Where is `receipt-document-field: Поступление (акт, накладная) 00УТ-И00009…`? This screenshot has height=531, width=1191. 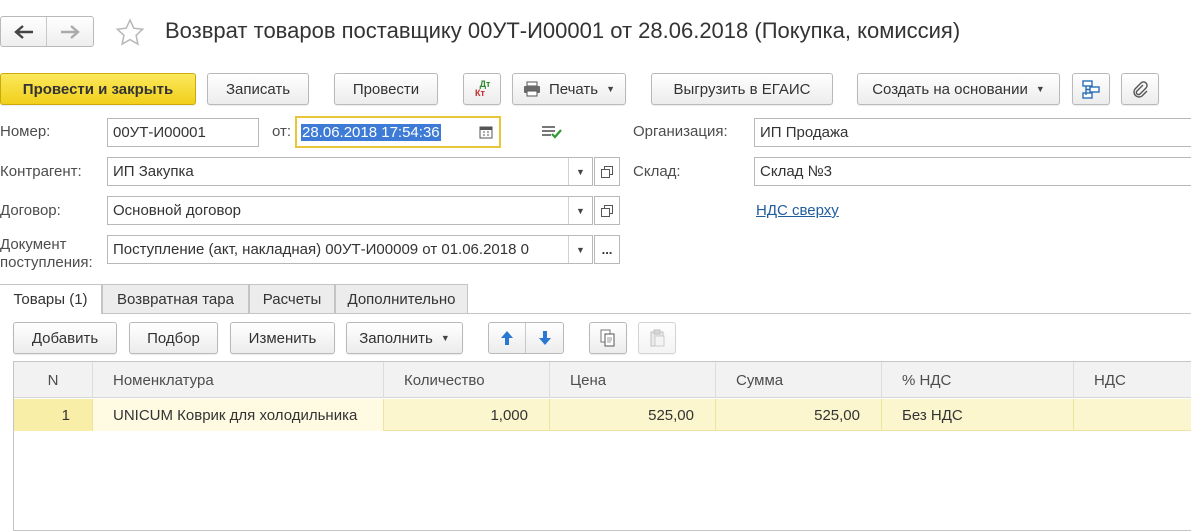 receipt-document-field: Поступление (акт, накладная) 00УТ-И00009… is located at coordinates (350, 249).